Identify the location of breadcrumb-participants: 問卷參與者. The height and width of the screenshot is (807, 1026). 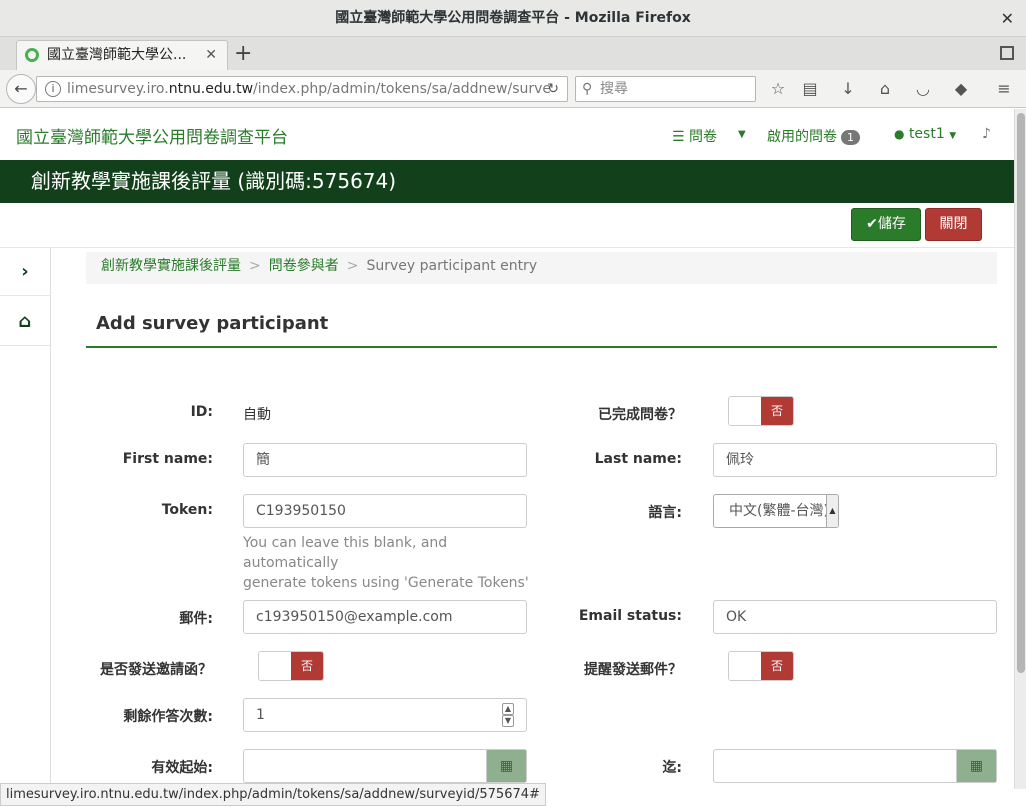
(304, 266).